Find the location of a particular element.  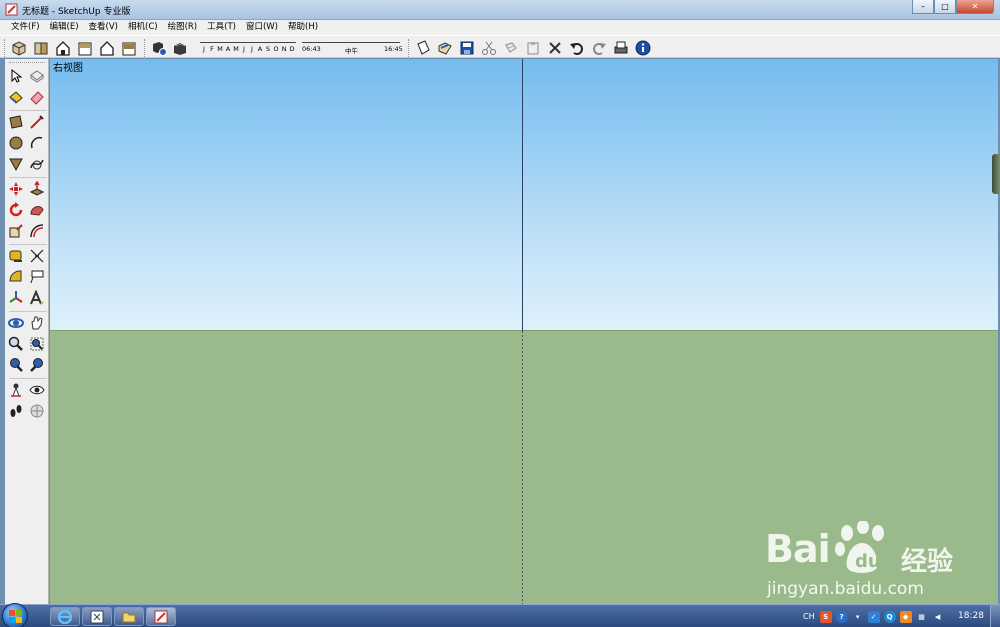

zoom-window-icon is located at coordinates (37, 344).